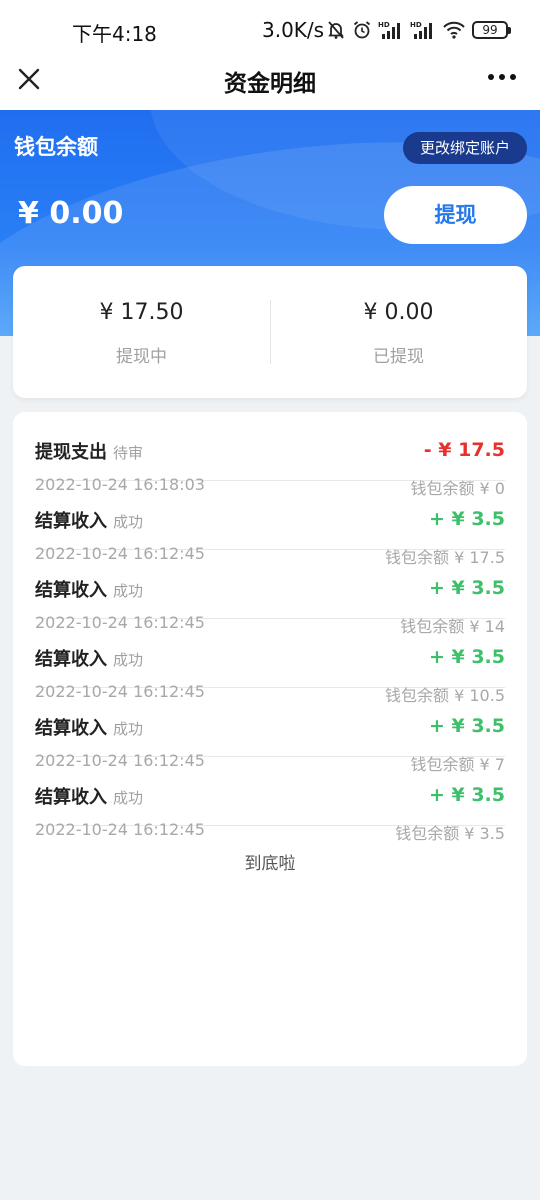  Describe the element at coordinates (141, 312) in the screenshot. I see `pending-withdraw-amount: ¥ 17.50` at that location.